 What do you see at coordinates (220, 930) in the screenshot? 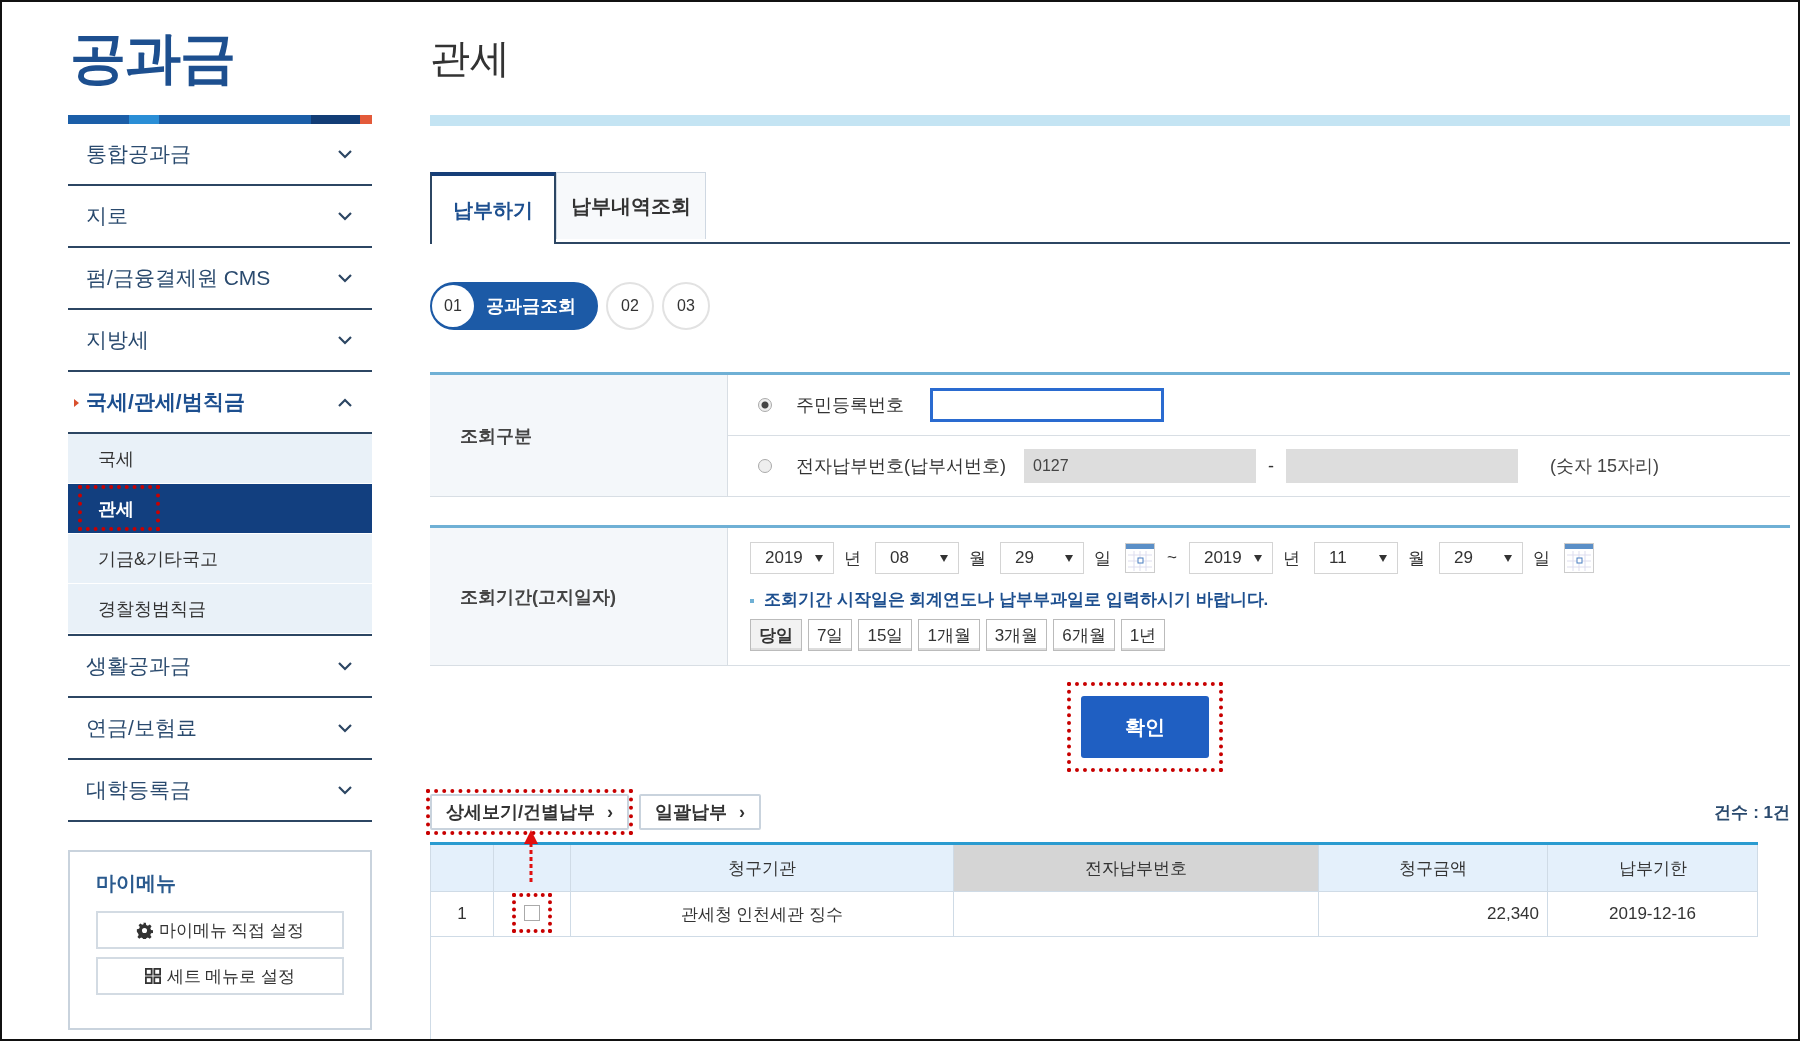
I see `menu-setting-button: 마이메뉴 직접 설정` at bounding box center [220, 930].